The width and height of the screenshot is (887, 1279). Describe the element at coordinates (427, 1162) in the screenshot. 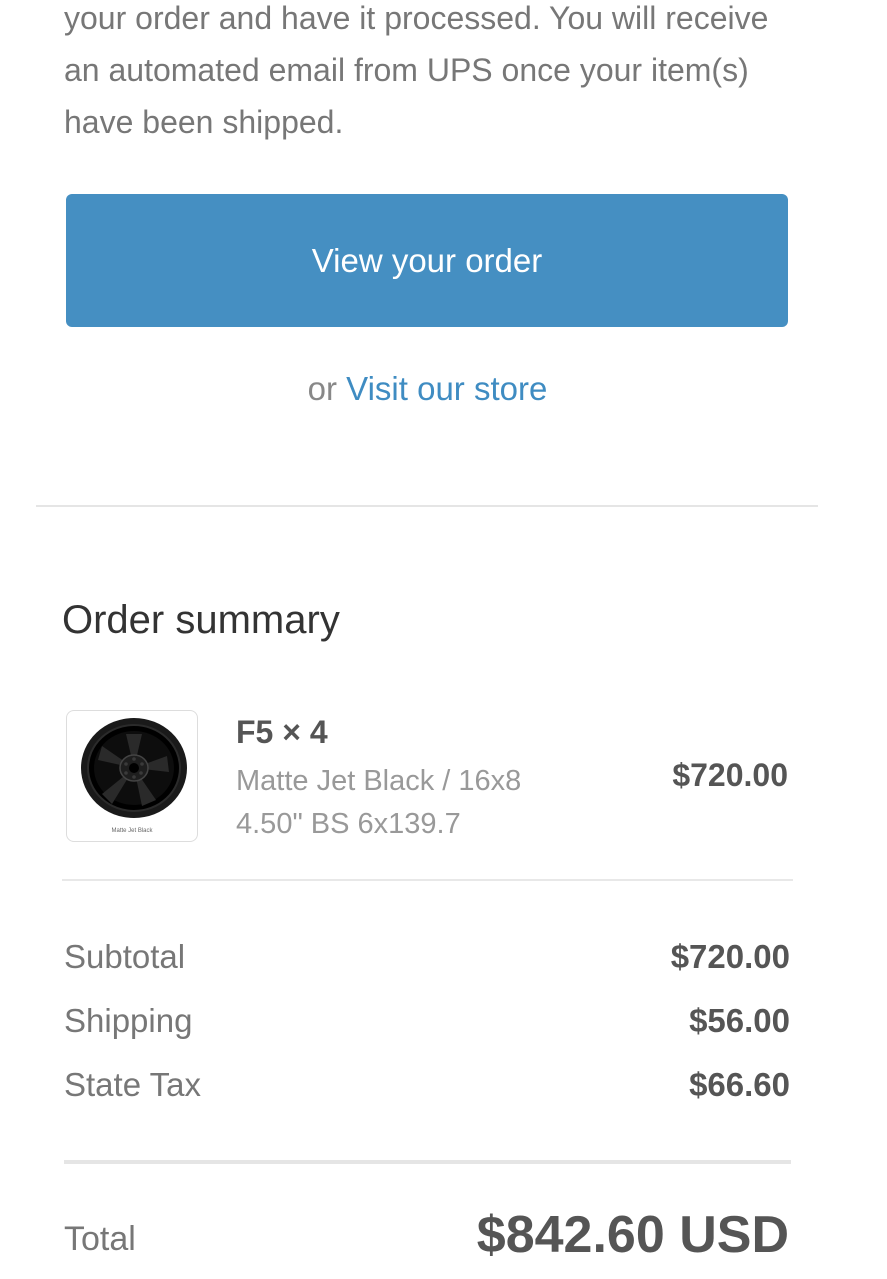

I see `total-divider` at that location.